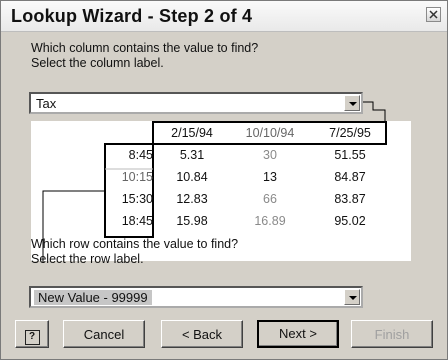 The image size is (448, 360). I want to click on table-cell: 83.87, so click(350, 199).